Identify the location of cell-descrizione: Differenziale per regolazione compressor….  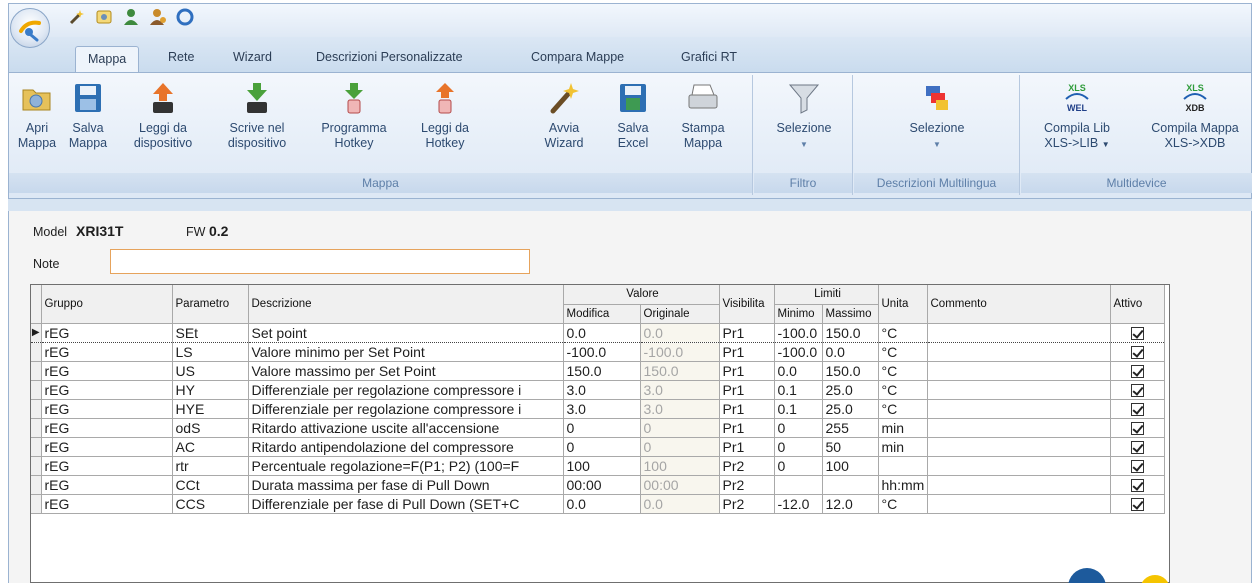
(406, 390).